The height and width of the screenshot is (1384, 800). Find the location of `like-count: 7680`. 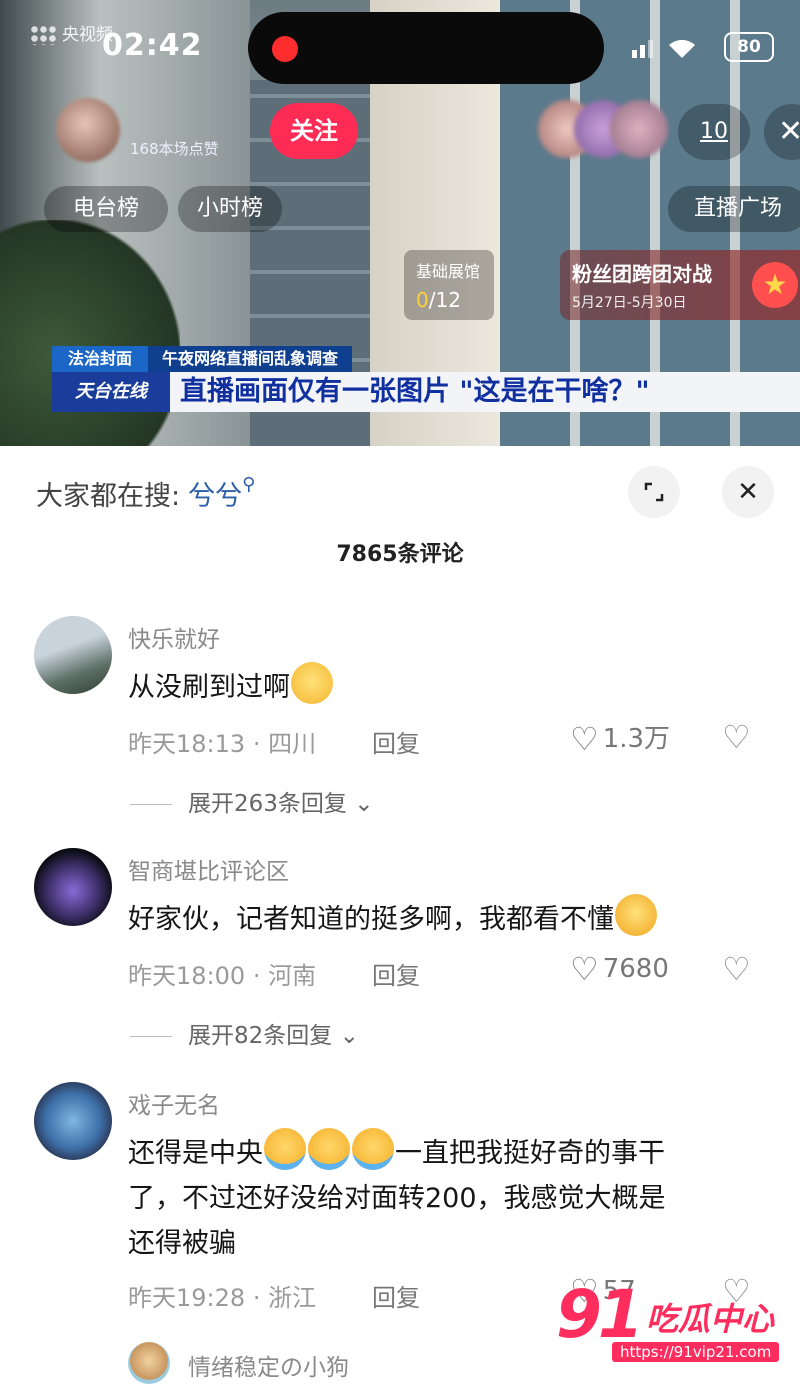

like-count: 7680 is located at coordinates (635, 969).